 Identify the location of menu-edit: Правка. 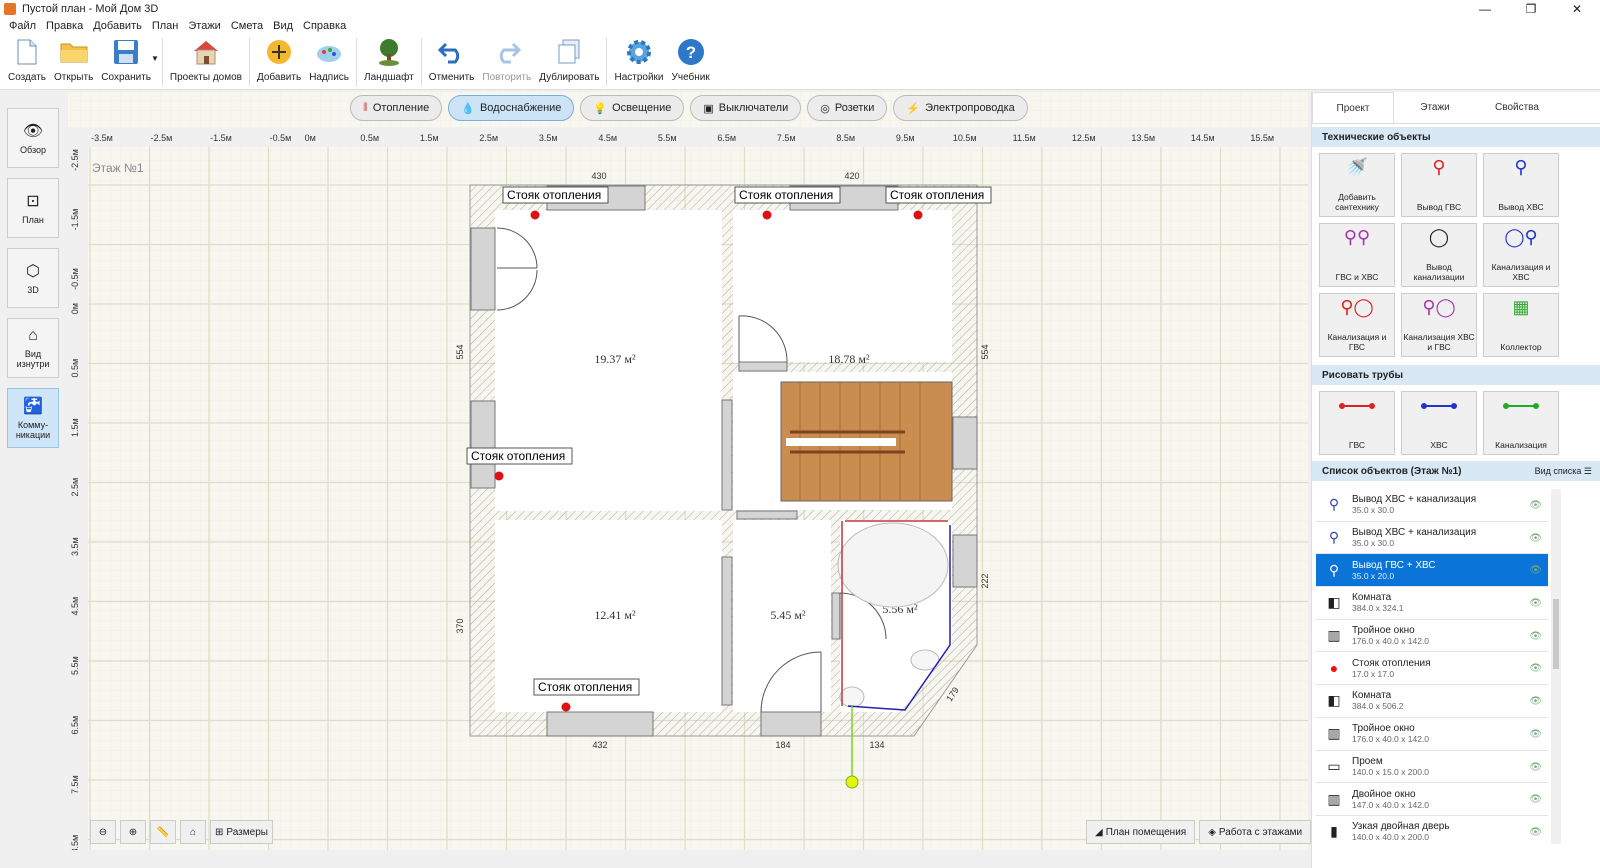
(64, 26).